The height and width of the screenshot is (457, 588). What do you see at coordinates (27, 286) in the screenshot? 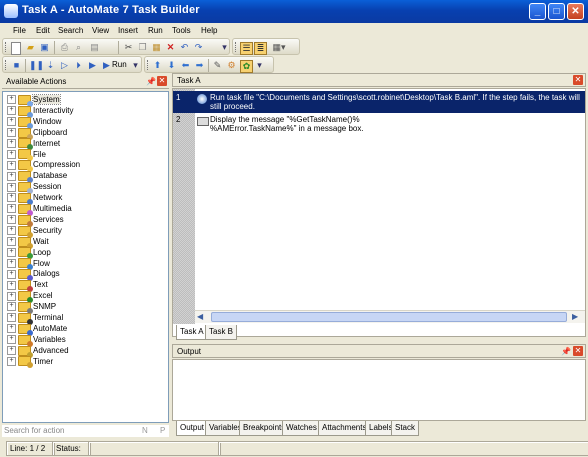
I see `tree-item-text: + Text` at bounding box center [27, 286].